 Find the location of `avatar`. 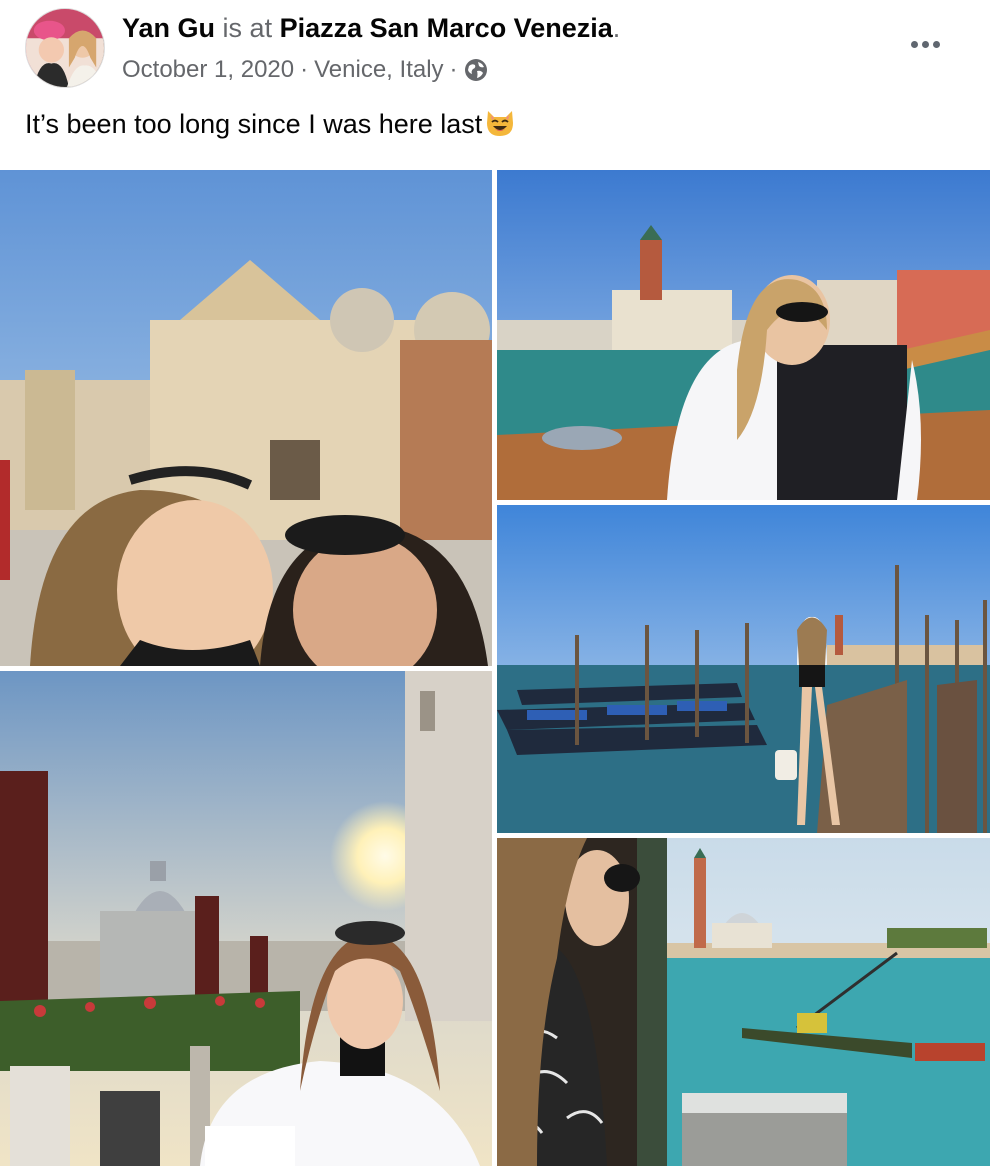

avatar is located at coordinates (65, 48).